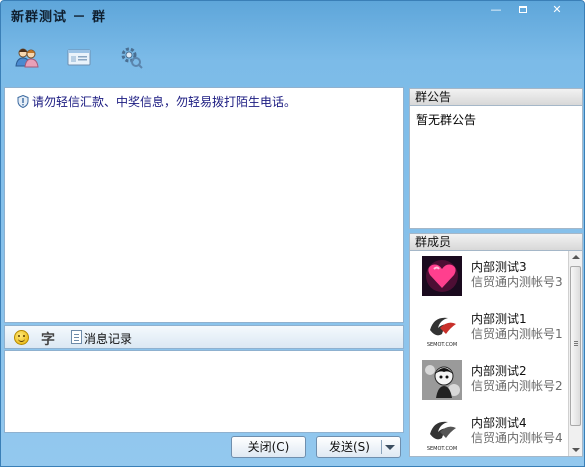 This screenshot has height=467, width=585. Describe the element at coordinates (108, 338) in the screenshot. I see `message-history-button: 消息记录` at that location.